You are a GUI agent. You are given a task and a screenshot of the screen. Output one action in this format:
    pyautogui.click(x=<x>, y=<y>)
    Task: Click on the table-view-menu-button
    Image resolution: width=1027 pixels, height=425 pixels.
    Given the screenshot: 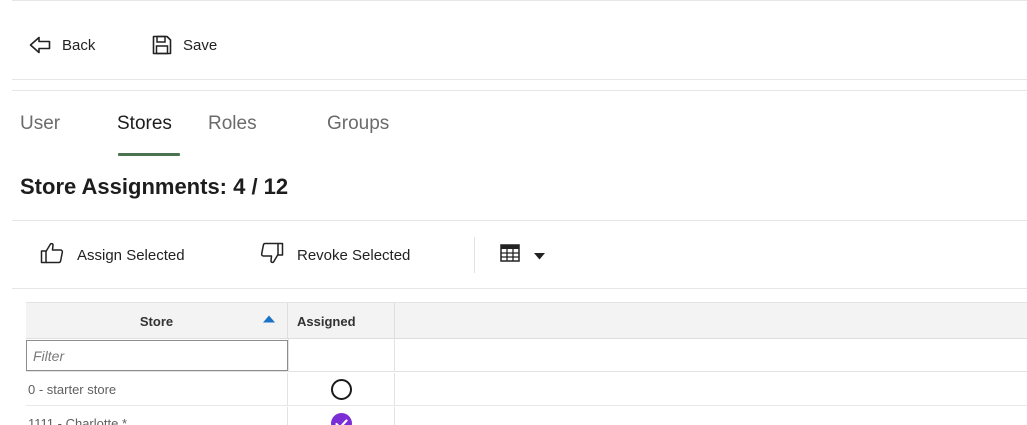 What is the action you would take?
    pyautogui.click(x=522, y=255)
    